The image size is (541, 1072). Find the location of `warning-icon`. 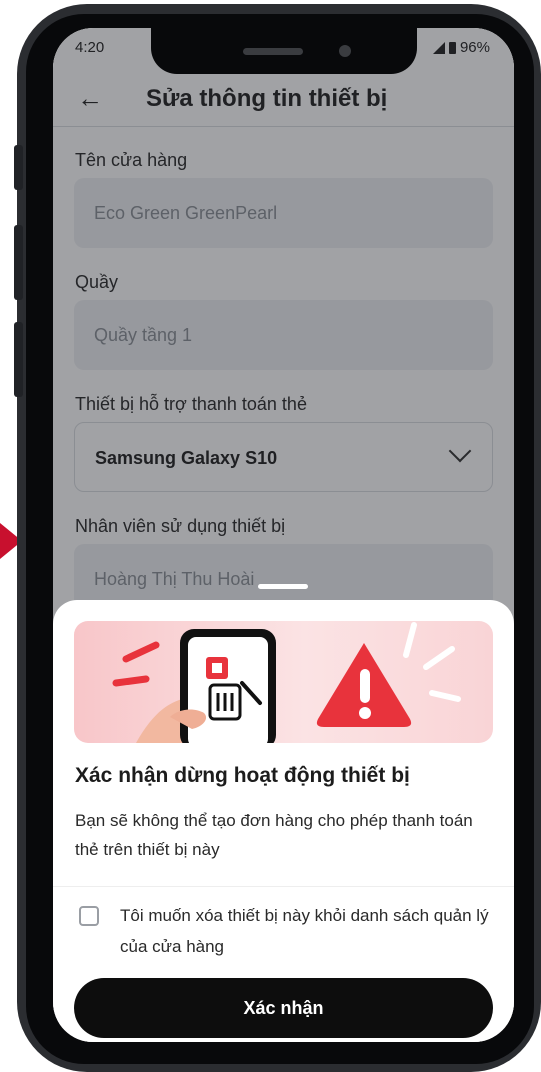

warning-icon is located at coordinates (364, 685).